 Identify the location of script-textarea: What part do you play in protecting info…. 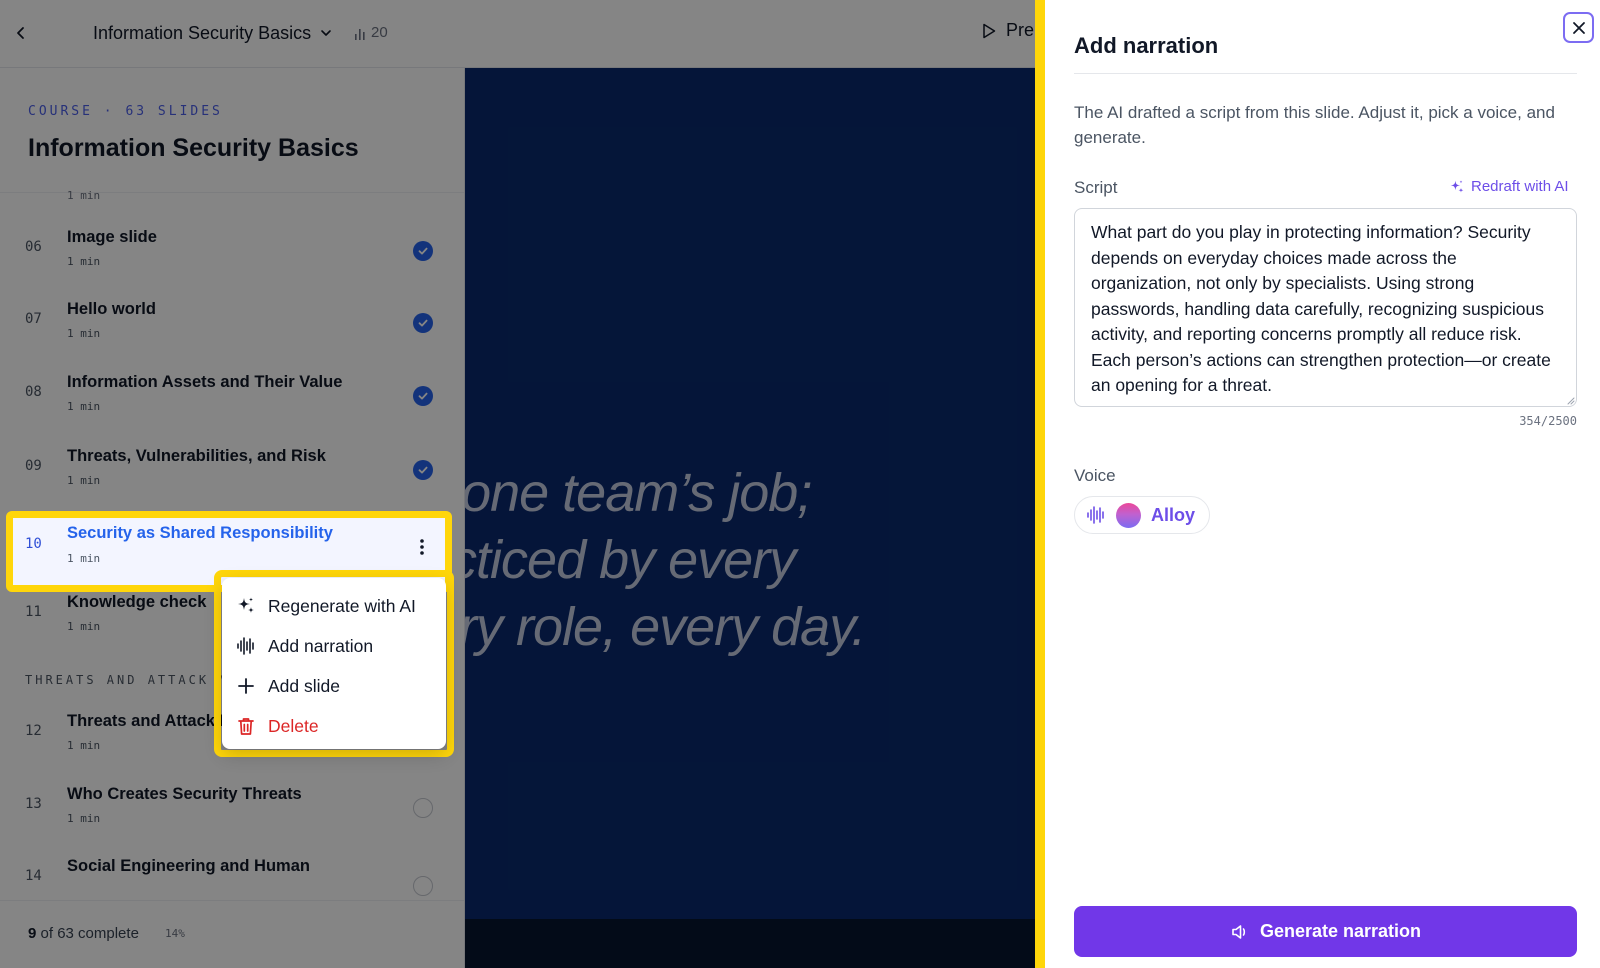
(1325, 307).